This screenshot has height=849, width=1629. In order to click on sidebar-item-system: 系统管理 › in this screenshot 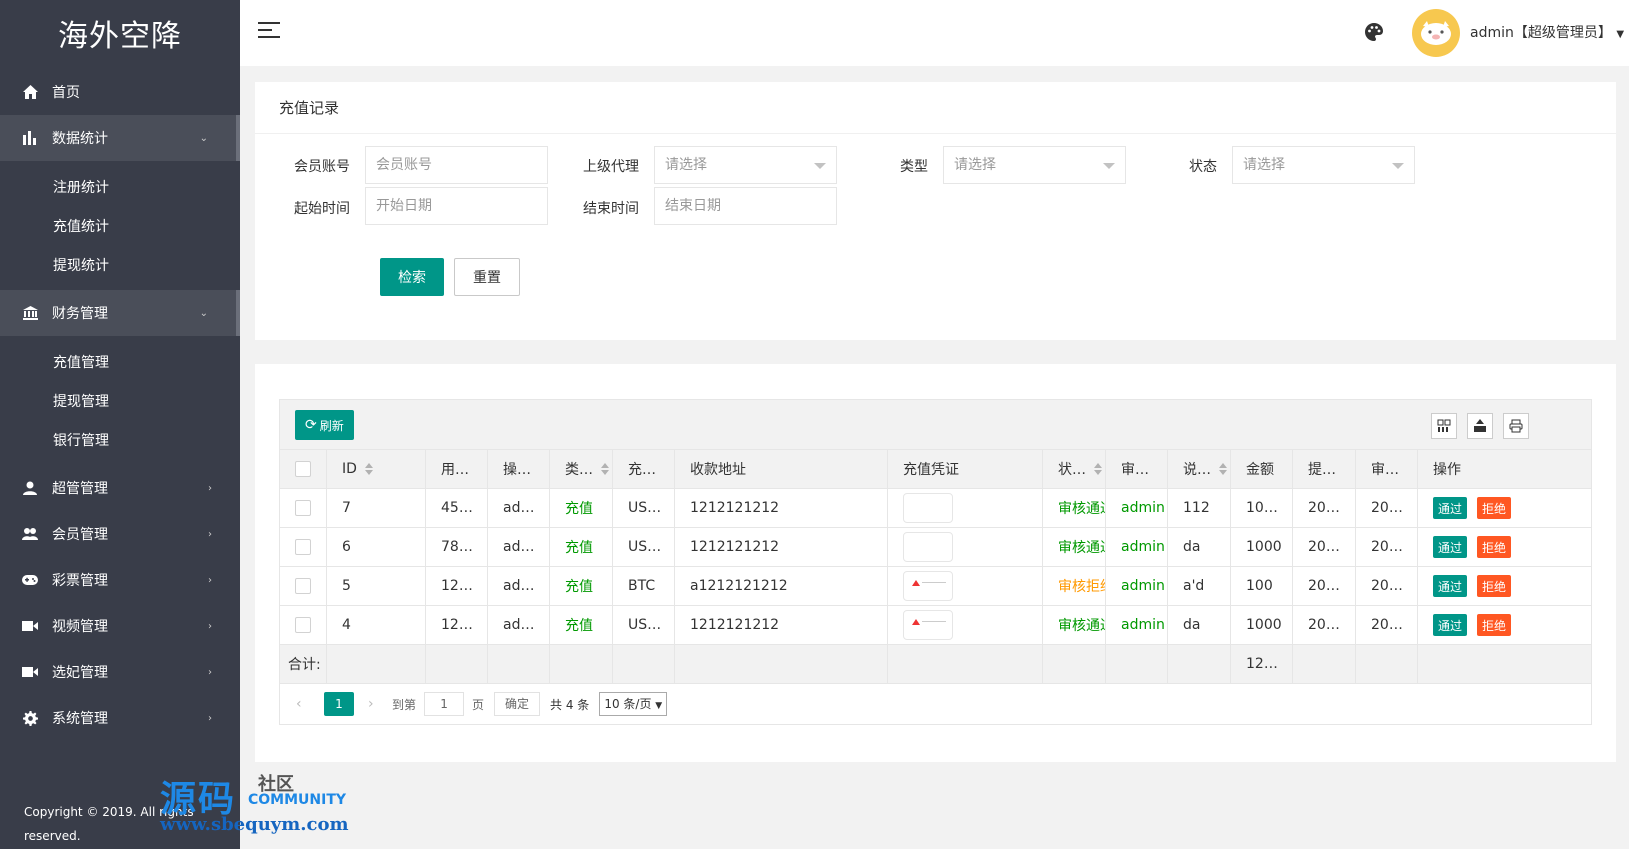, I will do `click(120, 718)`.